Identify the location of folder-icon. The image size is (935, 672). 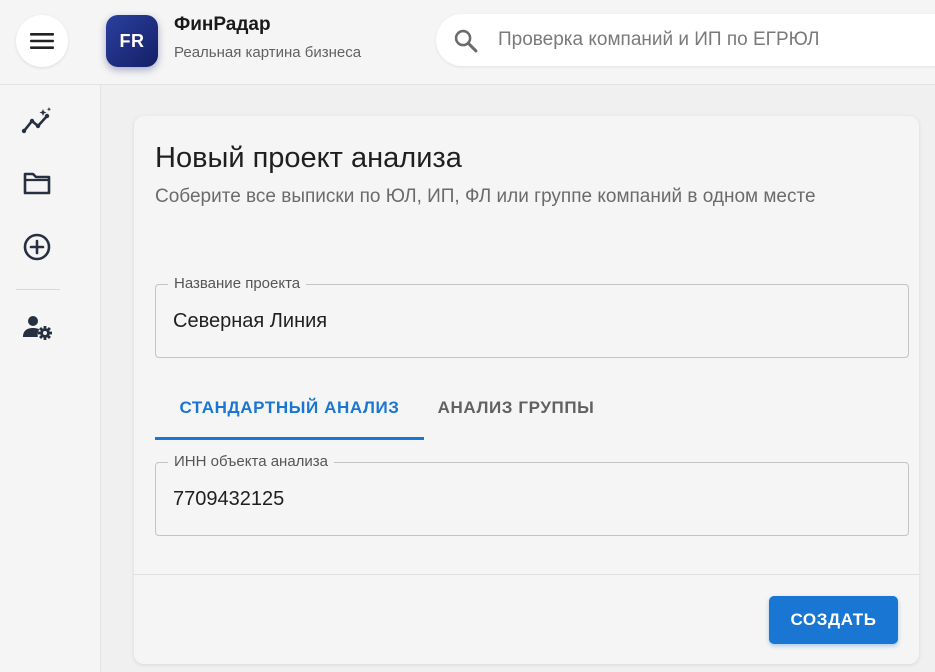
(37, 183).